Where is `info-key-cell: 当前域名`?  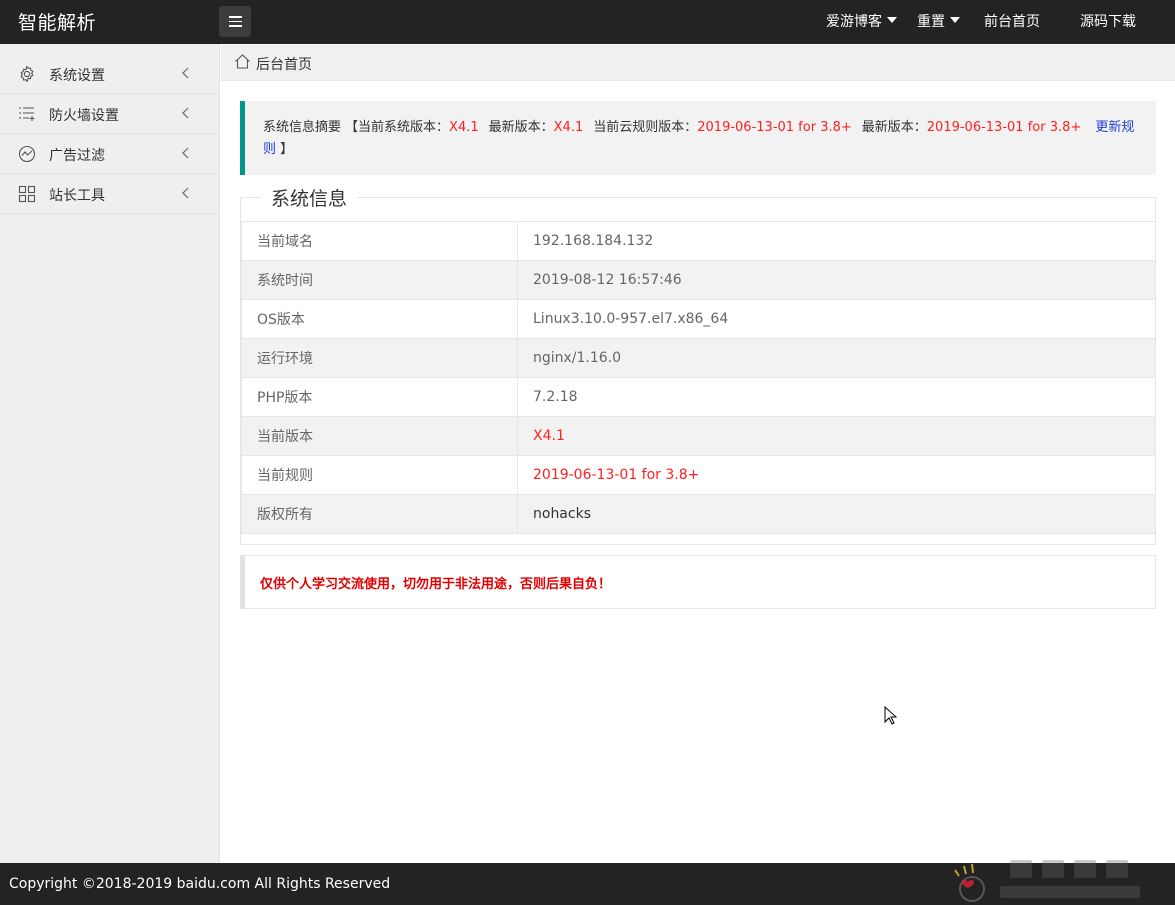
info-key-cell: 当前域名 is located at coordinates (379, 241).